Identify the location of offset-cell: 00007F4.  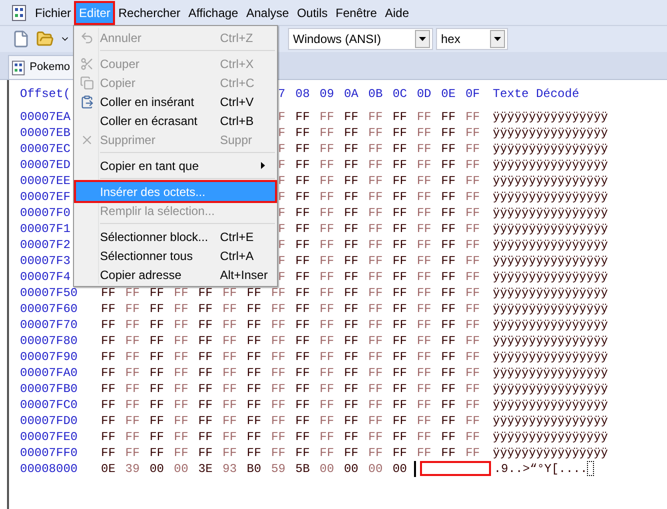
(45, 277).